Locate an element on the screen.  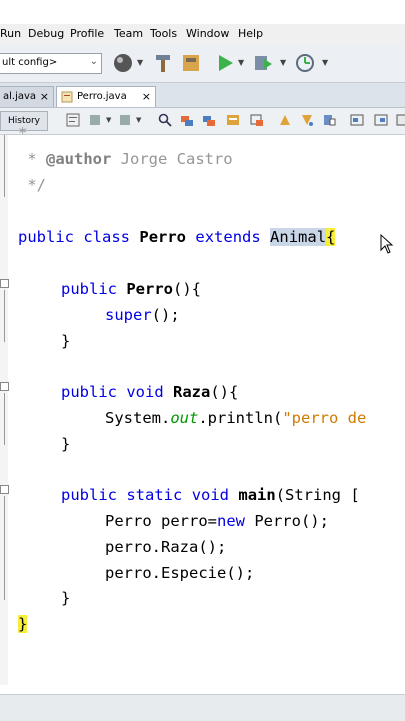
find-previous-icon is located at coordinates (187, 120).